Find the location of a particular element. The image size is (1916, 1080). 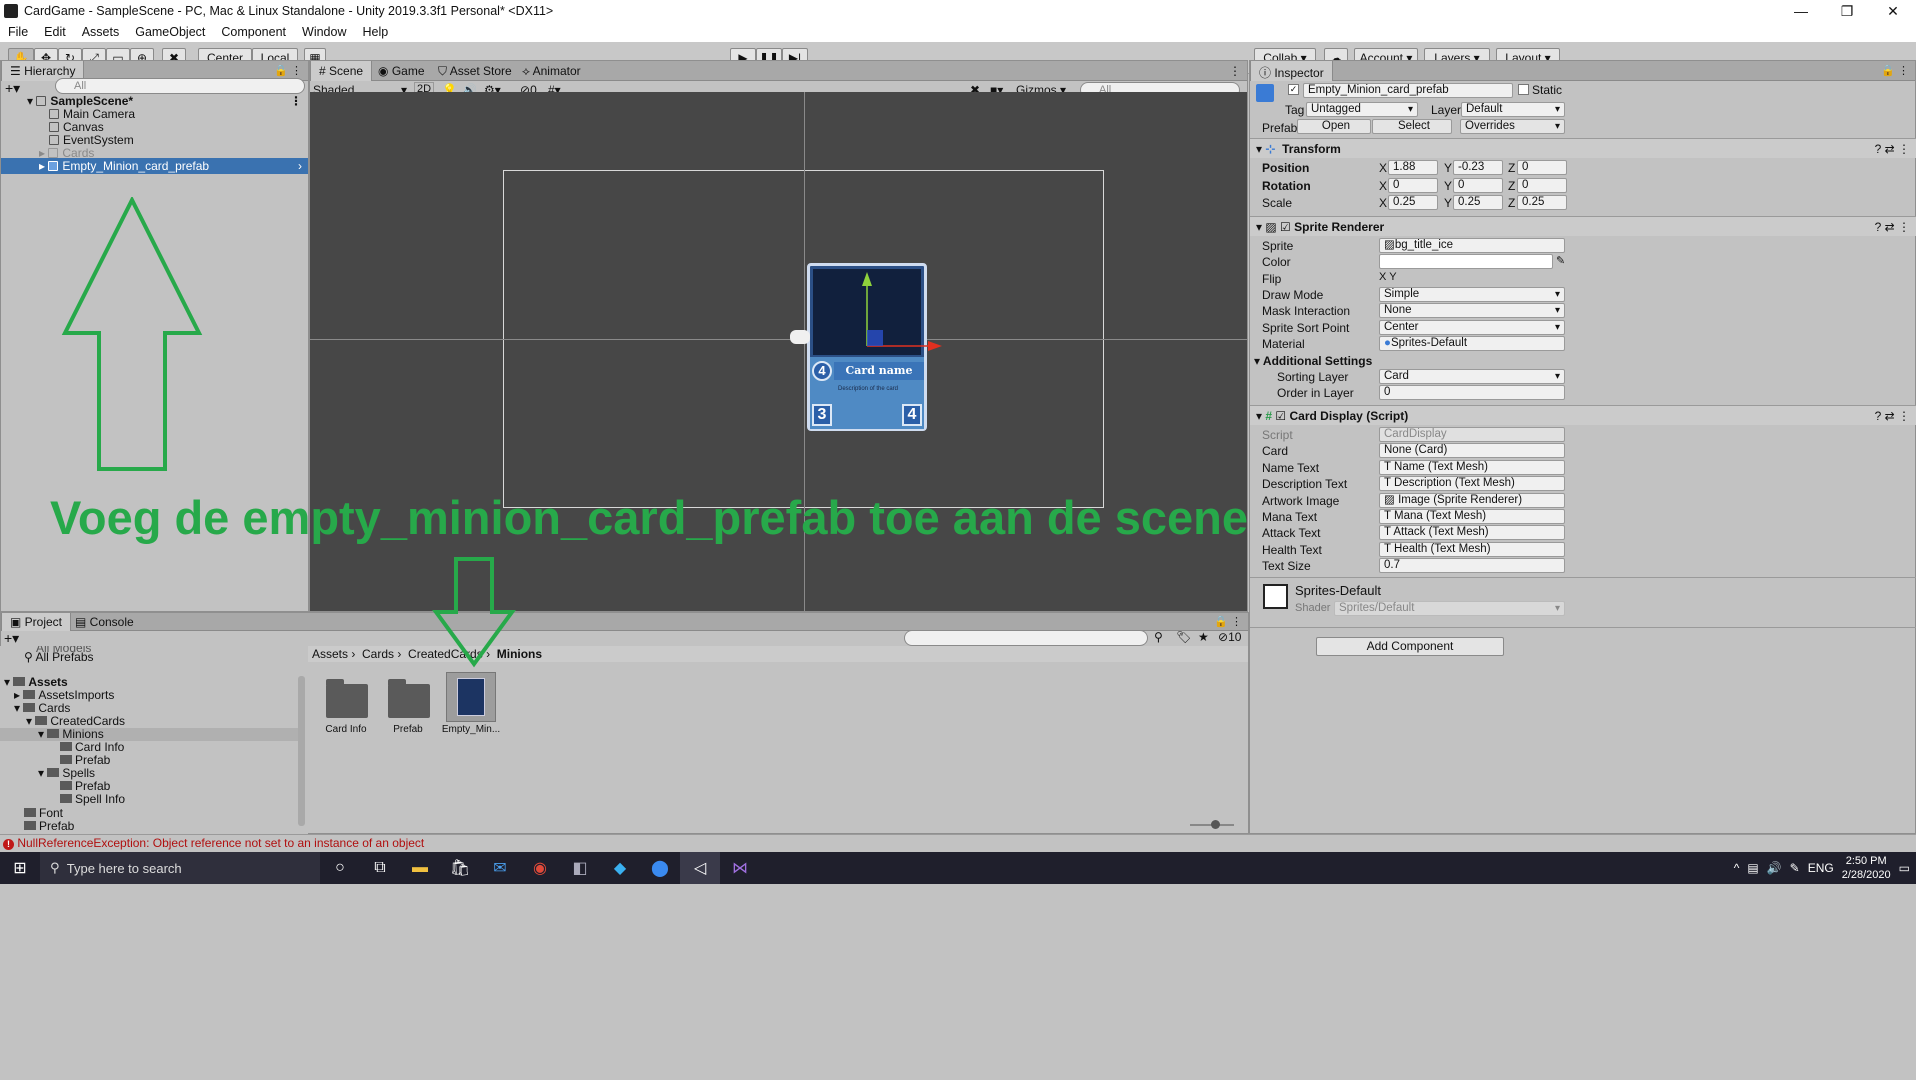

shader-dropdown: Sprites/Default is located at coordinates (1449, 608).